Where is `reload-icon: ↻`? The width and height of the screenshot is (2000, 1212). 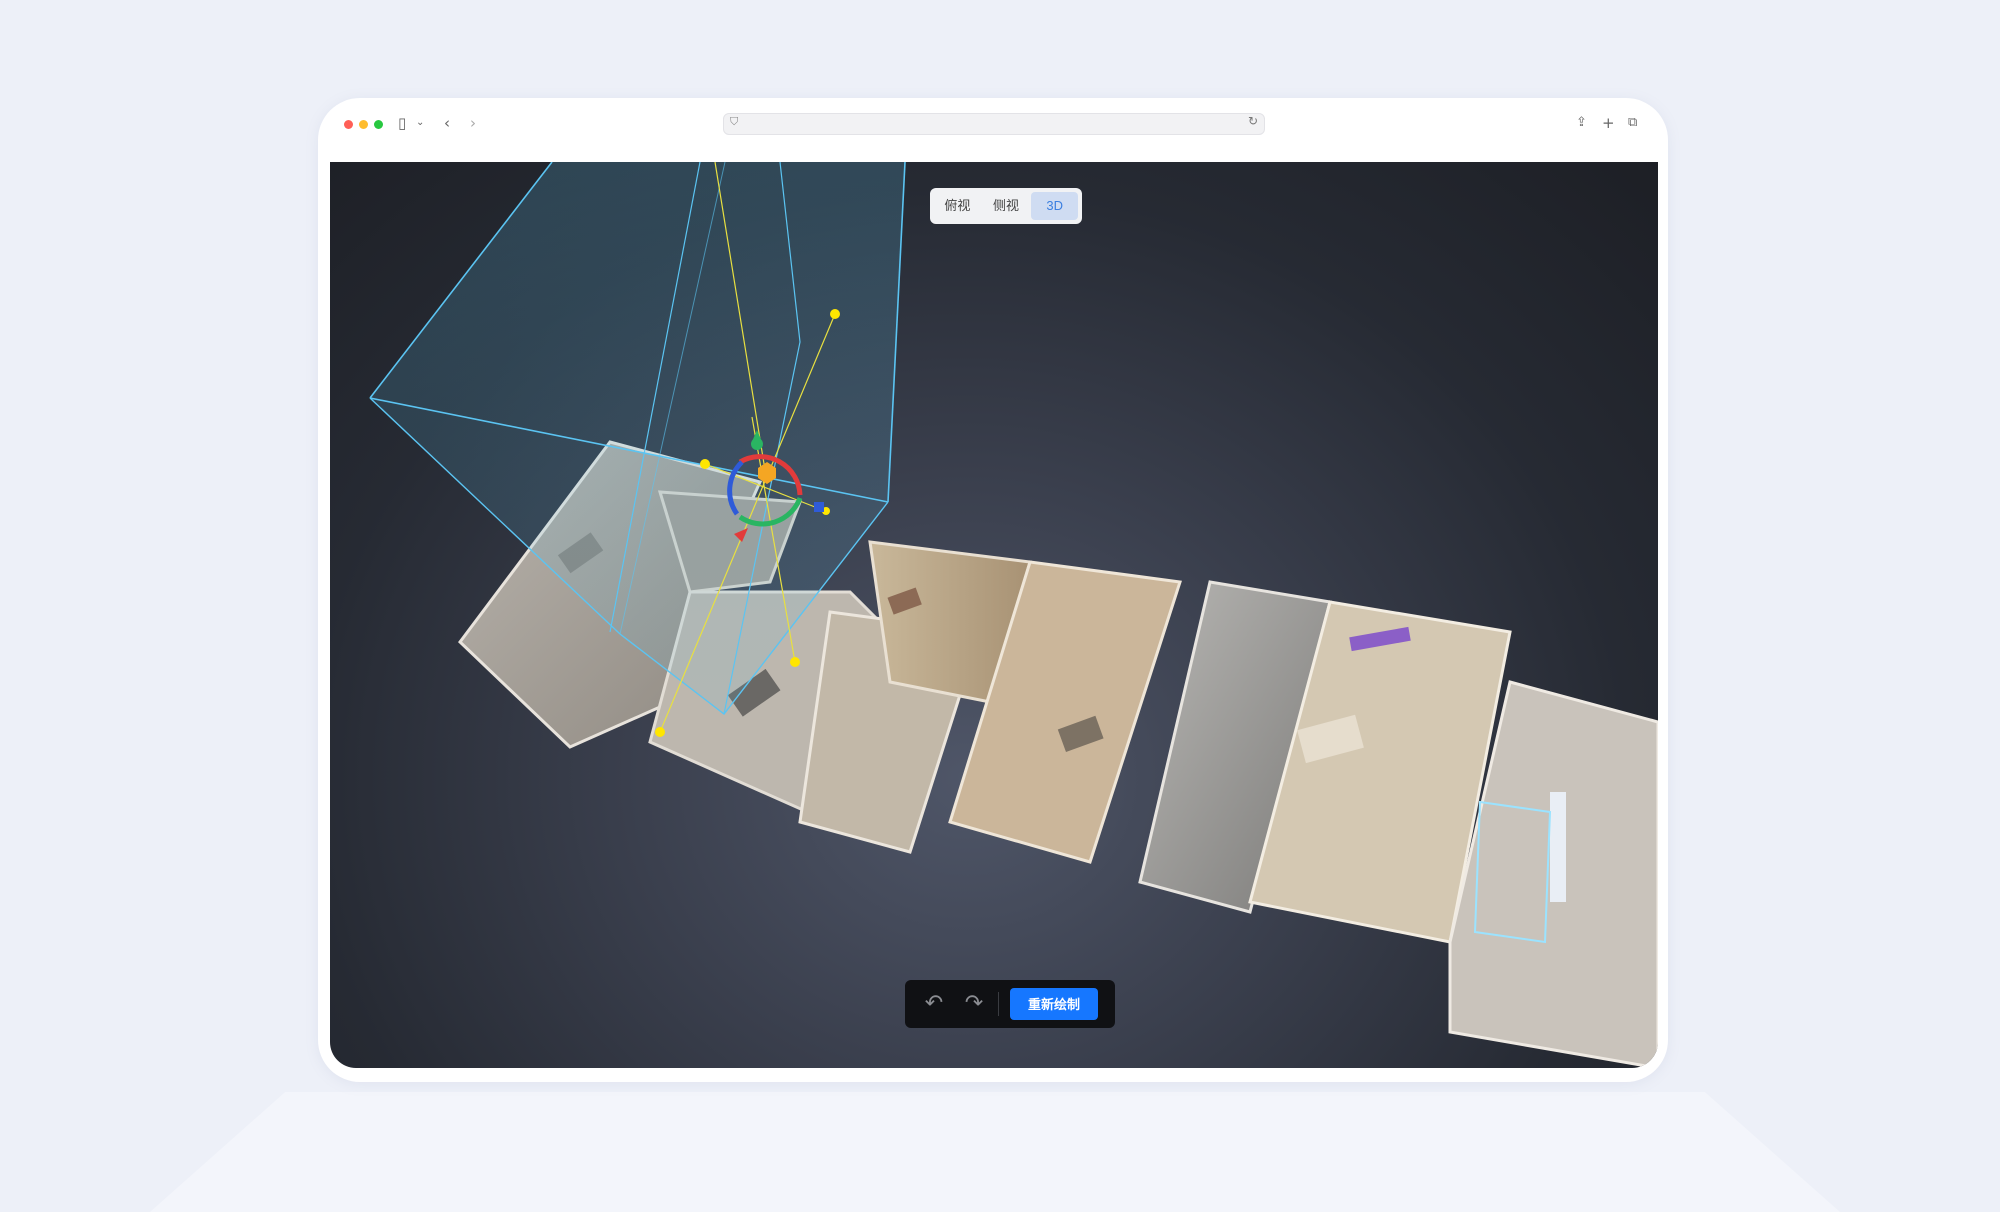 reload-icon: ↻ is located at coordinates (1253, 121).